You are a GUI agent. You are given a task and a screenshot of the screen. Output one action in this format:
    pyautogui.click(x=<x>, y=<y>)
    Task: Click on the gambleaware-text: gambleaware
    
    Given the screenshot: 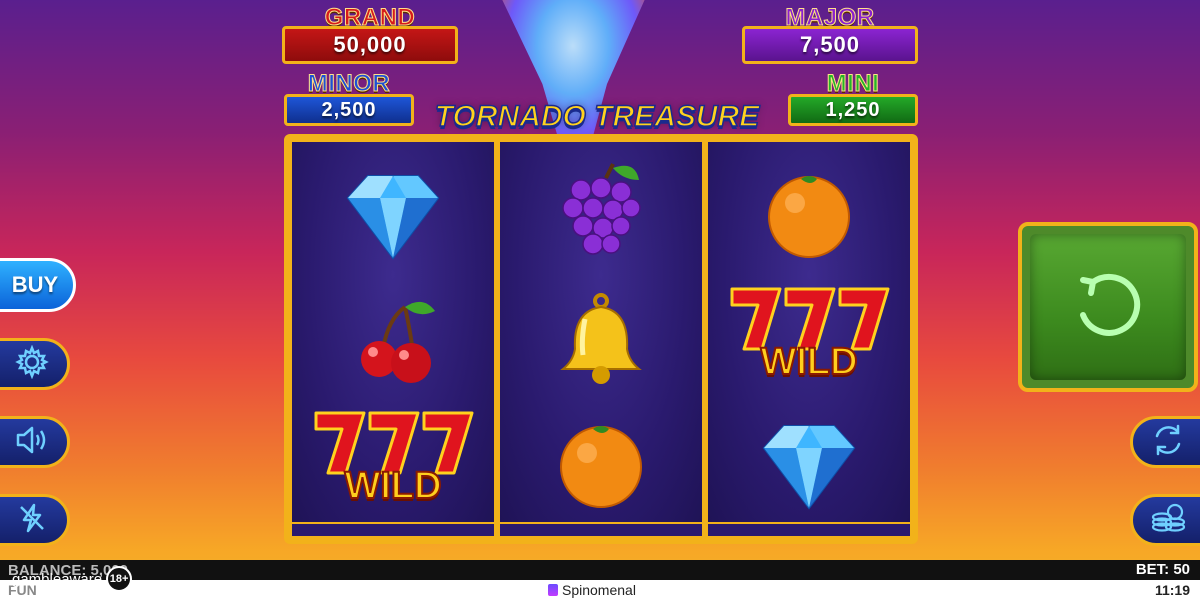 What is the action you would take?
    pyautogui.click(x=57, y=579)
    